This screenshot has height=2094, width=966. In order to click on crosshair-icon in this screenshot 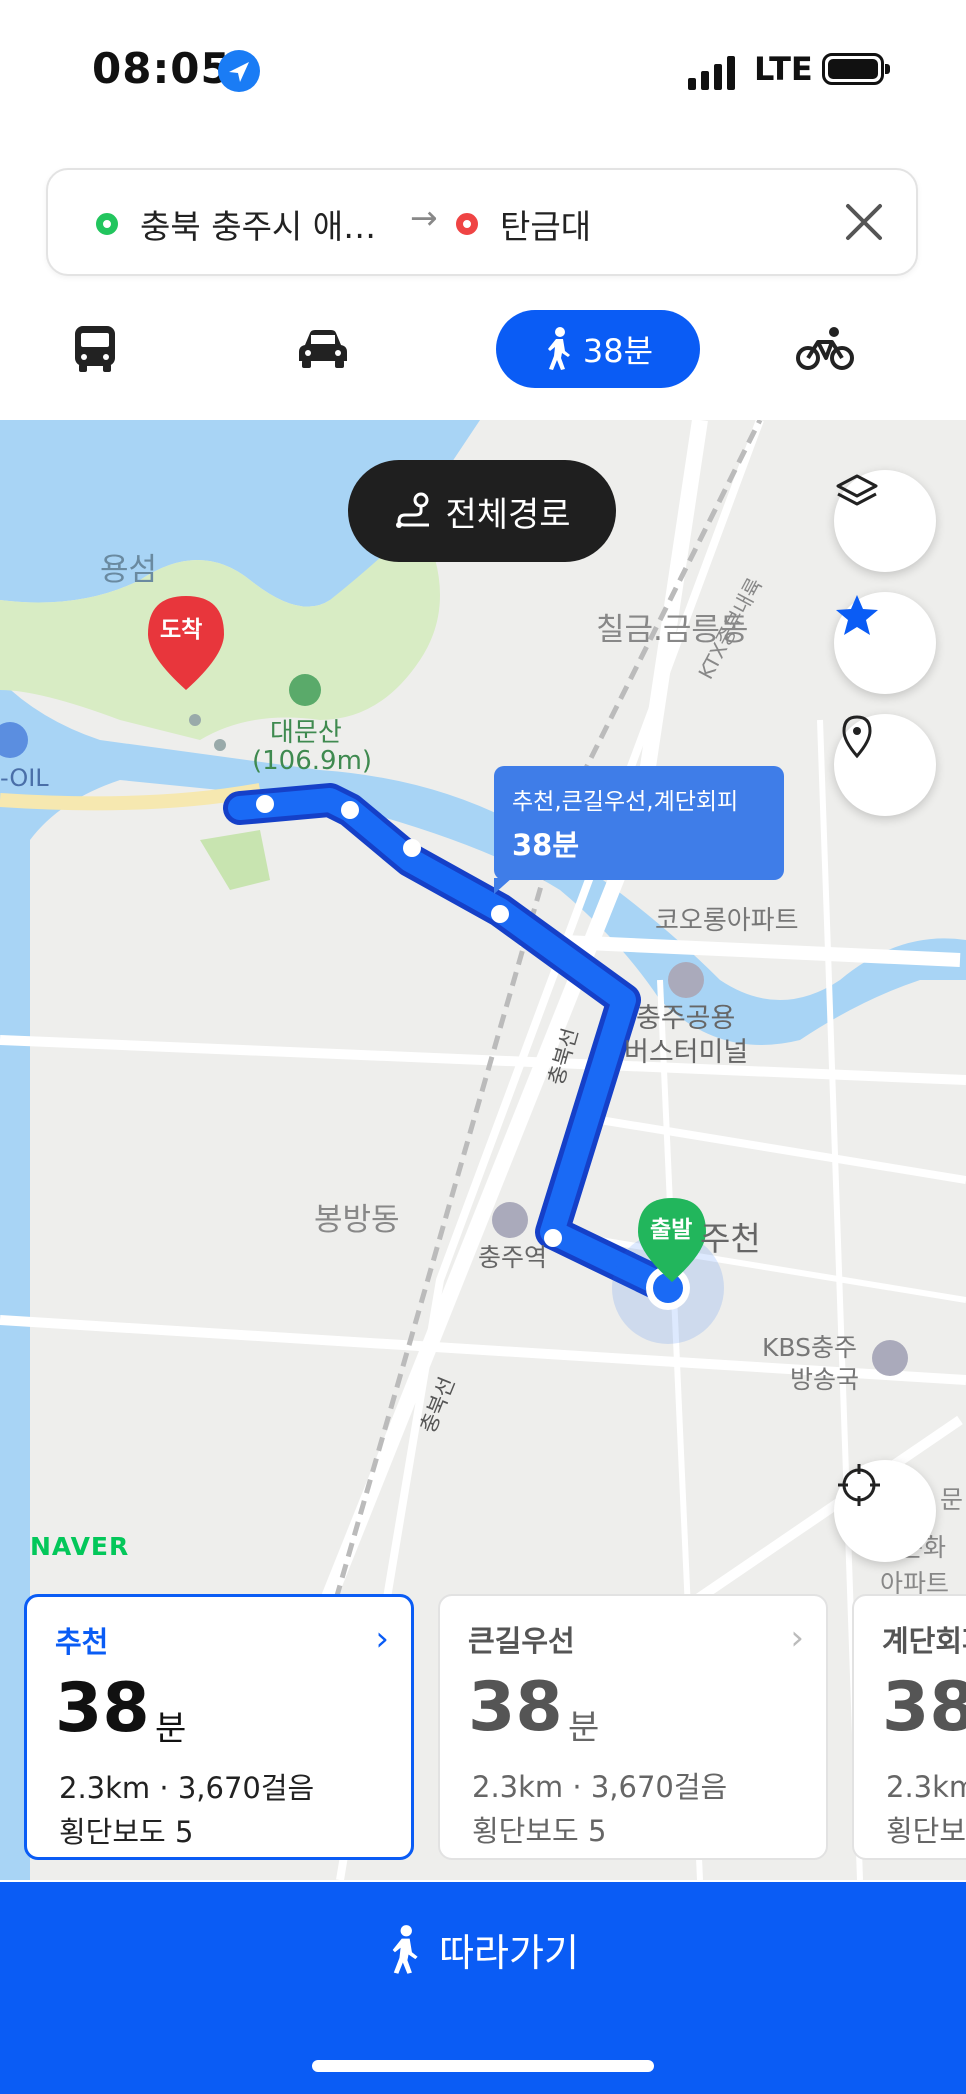, I will do `click(859, 1485)`.